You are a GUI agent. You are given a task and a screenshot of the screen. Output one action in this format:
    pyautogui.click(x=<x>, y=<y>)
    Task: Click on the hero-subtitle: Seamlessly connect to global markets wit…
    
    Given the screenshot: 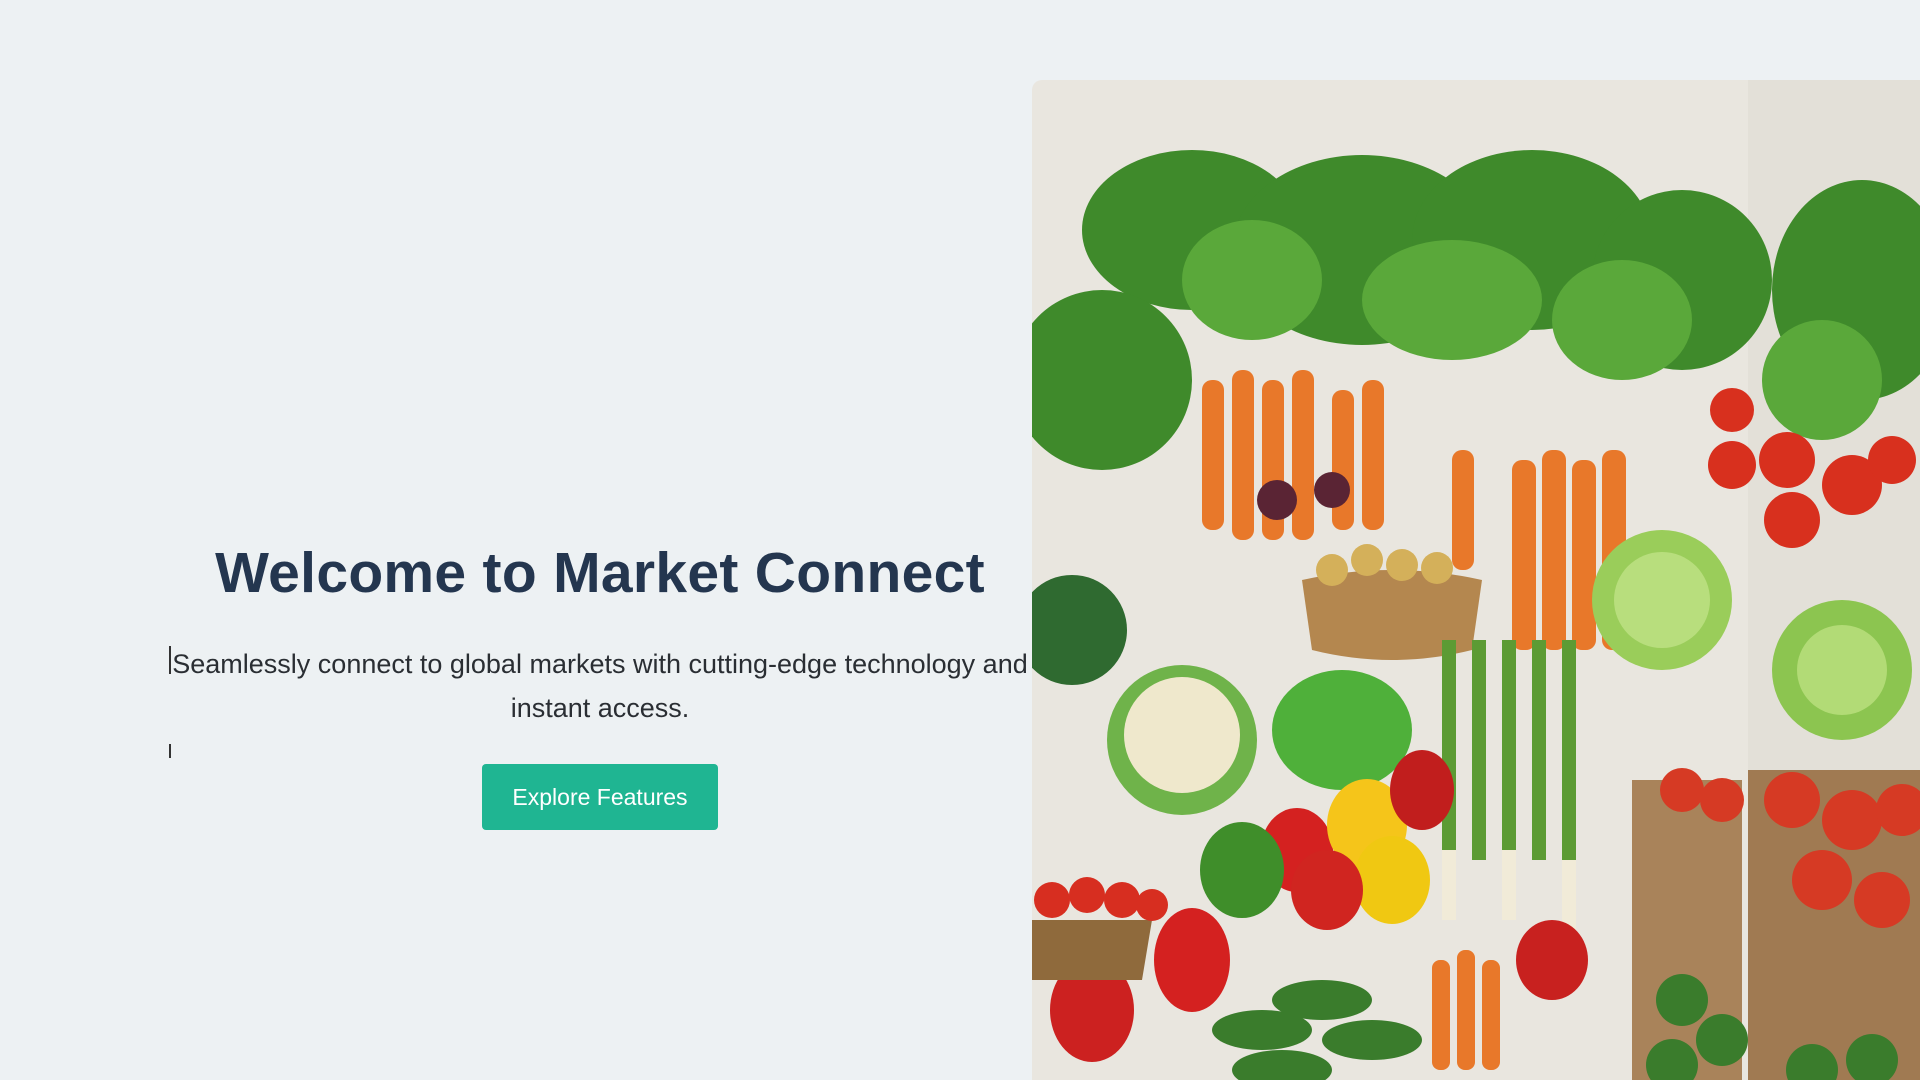 What is the action you would take?
    pyautogui.click(x=600, y=686)
    